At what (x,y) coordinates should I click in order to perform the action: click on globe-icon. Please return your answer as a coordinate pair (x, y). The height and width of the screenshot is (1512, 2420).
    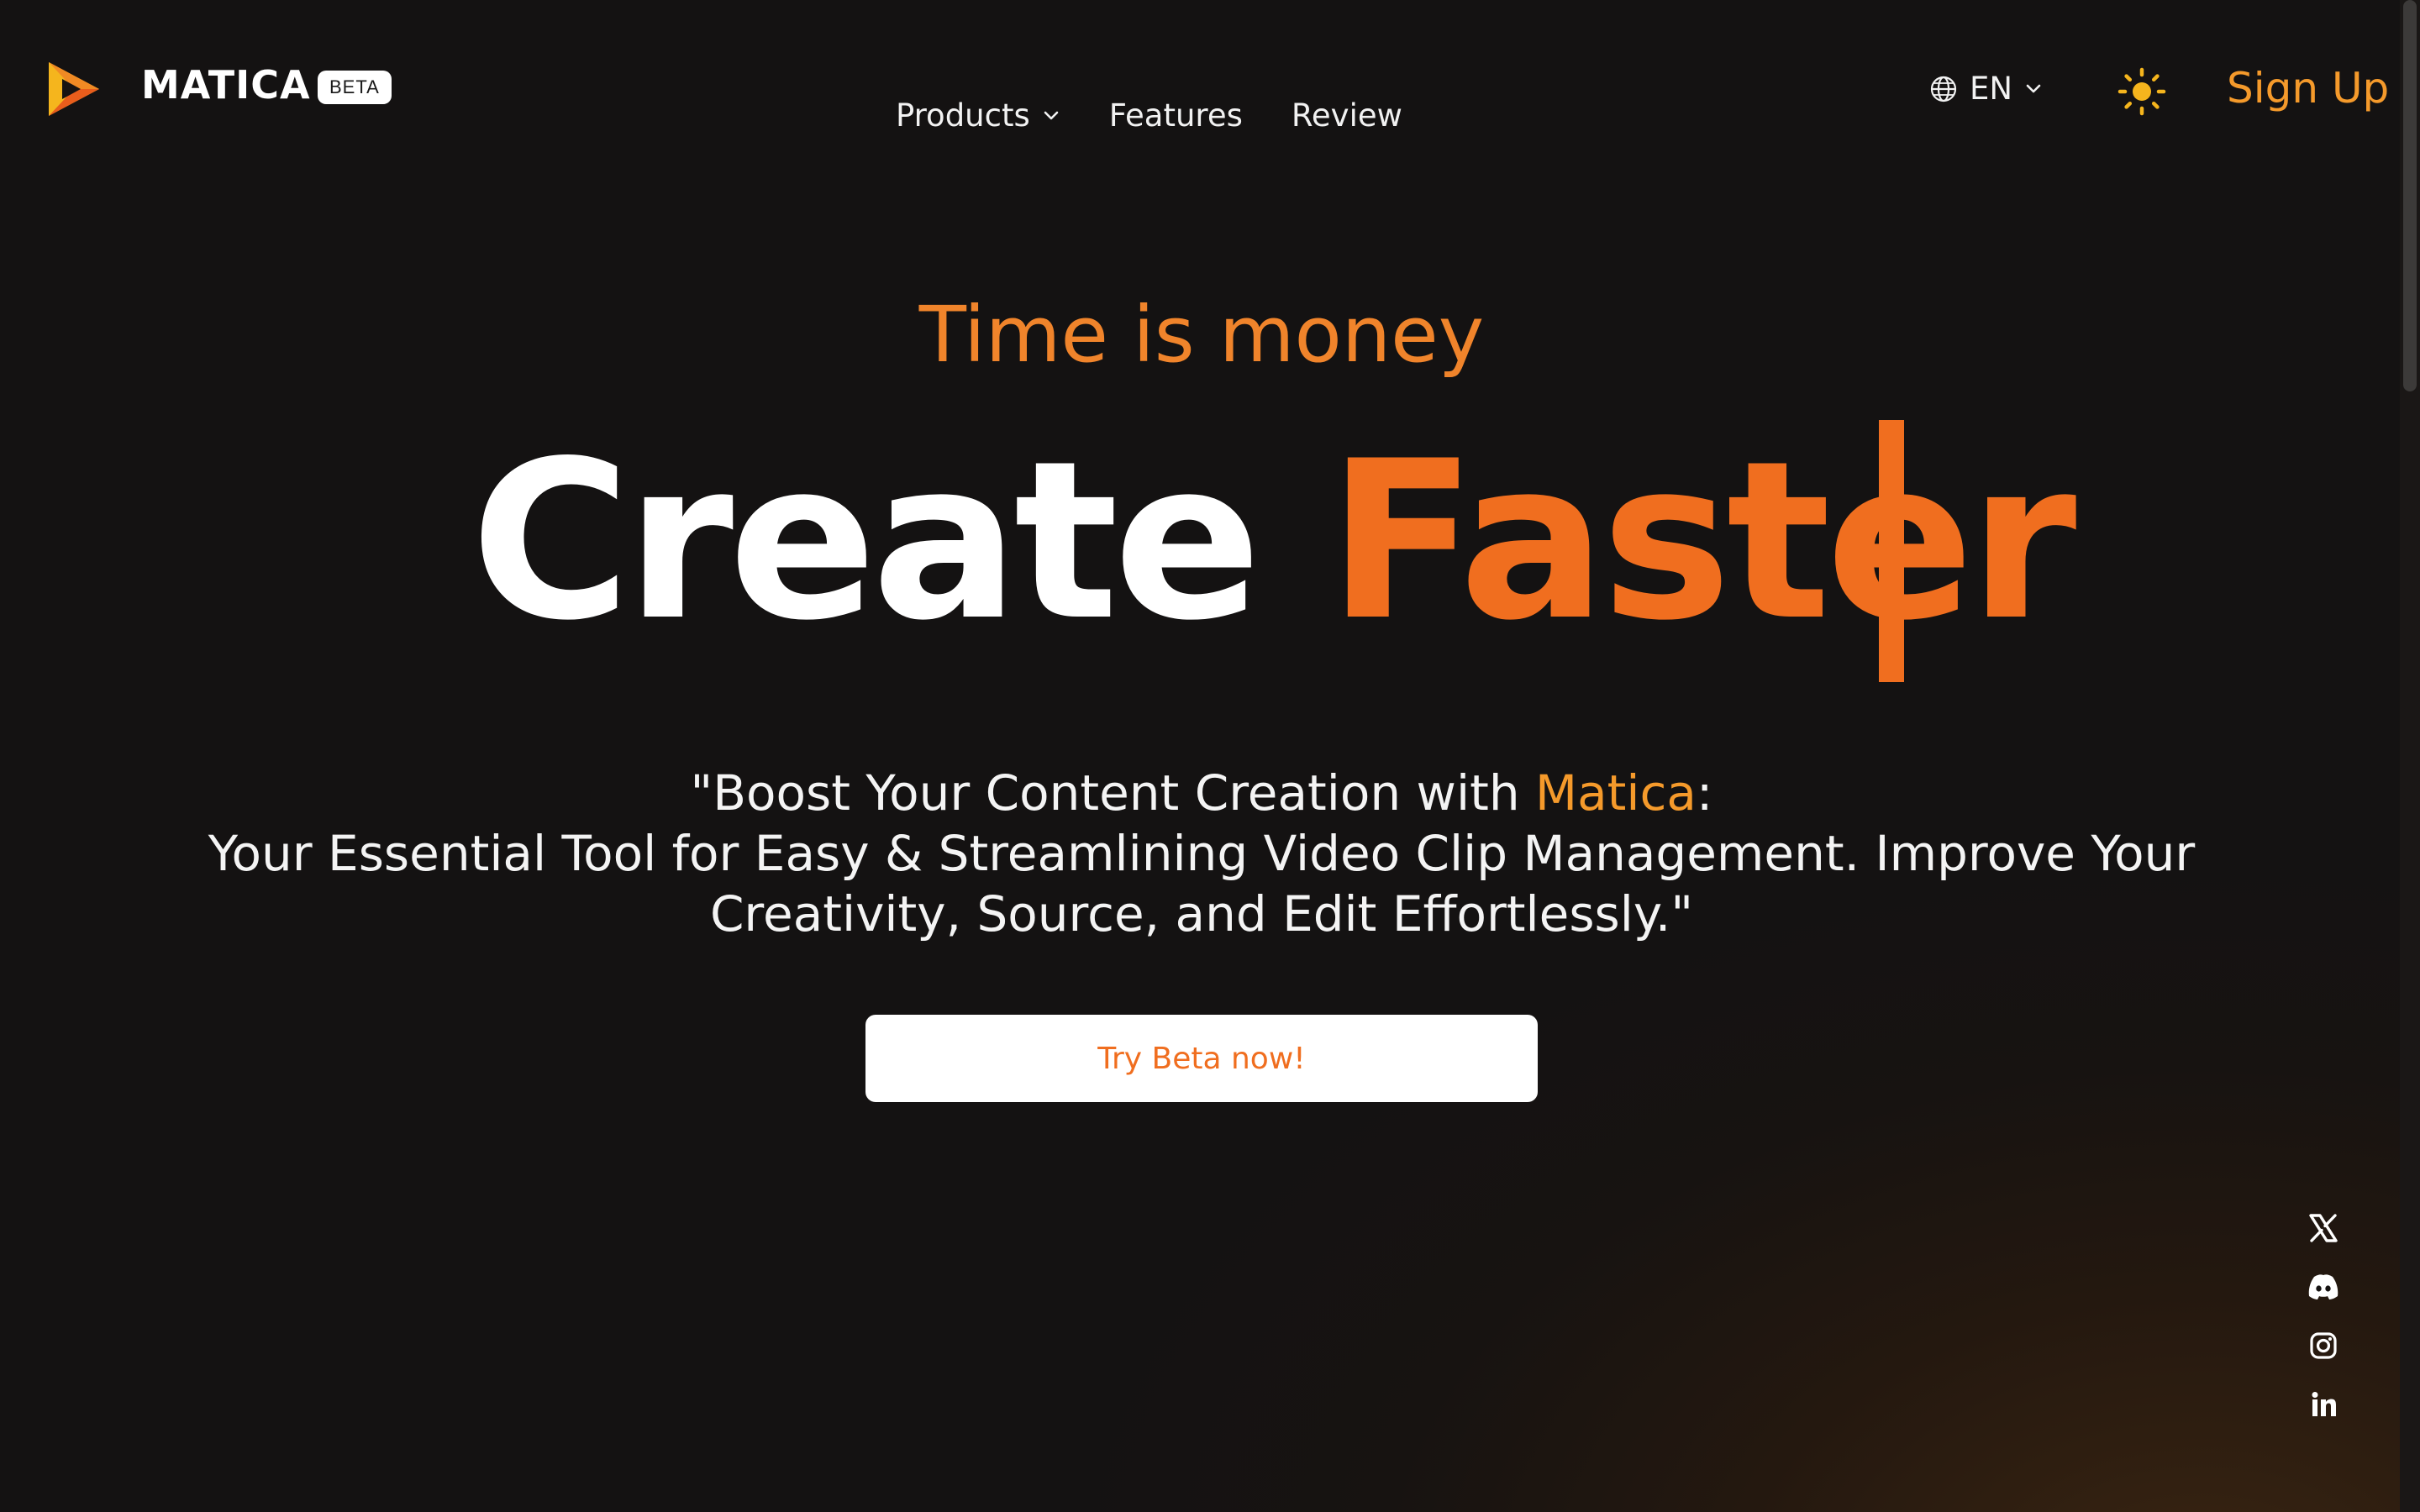
    Looking at the image, I should click on (1943, 89).